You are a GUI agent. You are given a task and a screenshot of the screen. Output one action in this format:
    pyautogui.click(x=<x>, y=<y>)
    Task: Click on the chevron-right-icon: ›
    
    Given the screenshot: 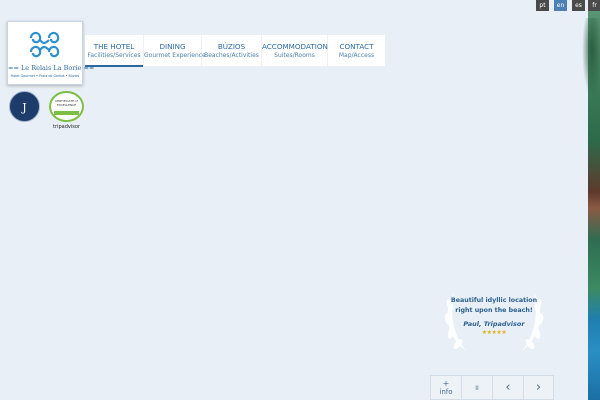 What is the action you would take?
    pyautogui.click(x=538, y=387)
    